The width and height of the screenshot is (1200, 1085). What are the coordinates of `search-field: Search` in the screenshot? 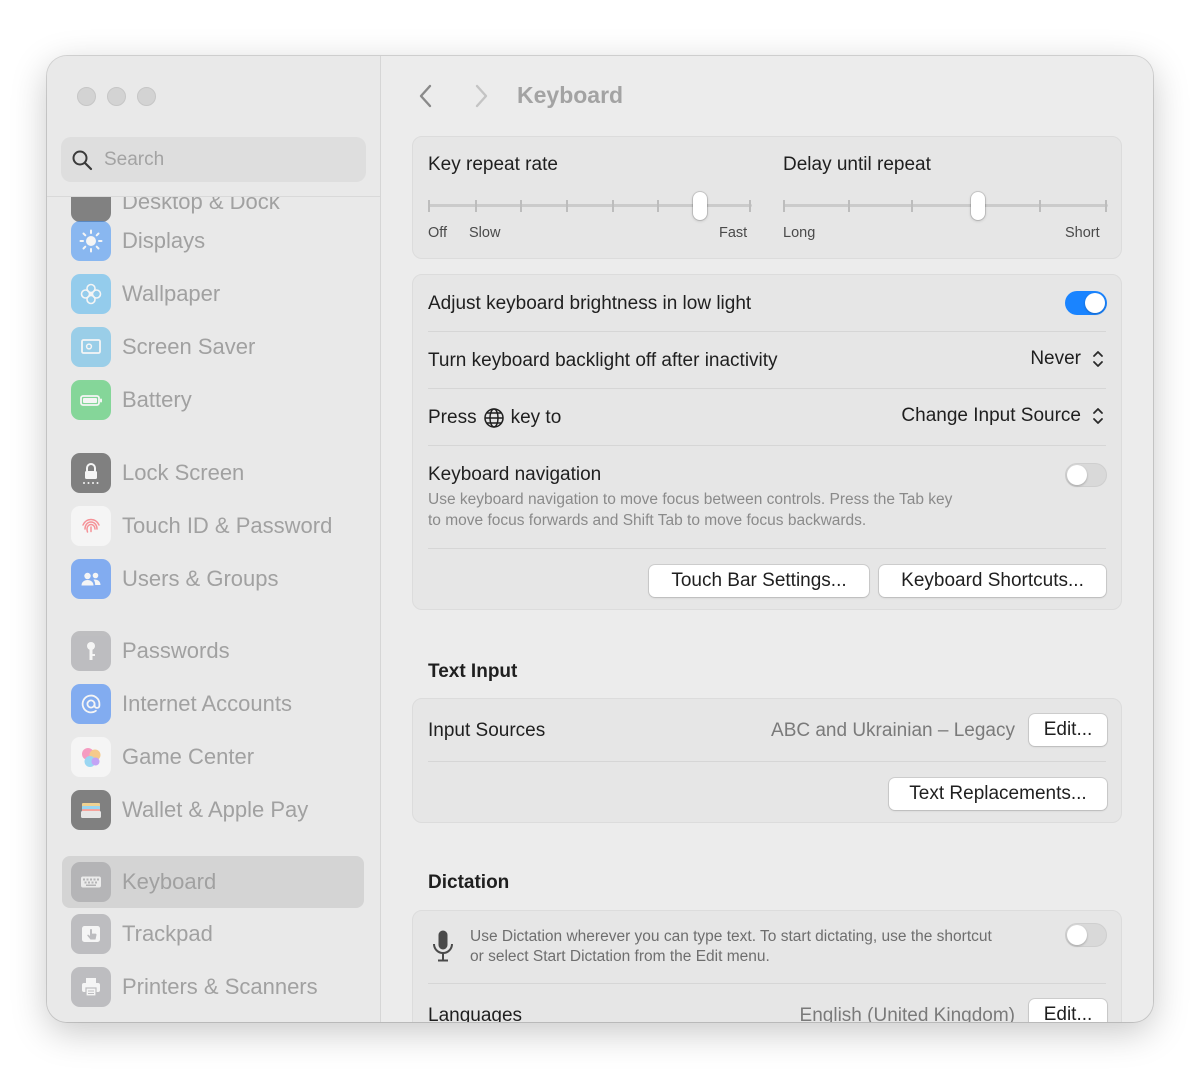 It's located at (213, 159).